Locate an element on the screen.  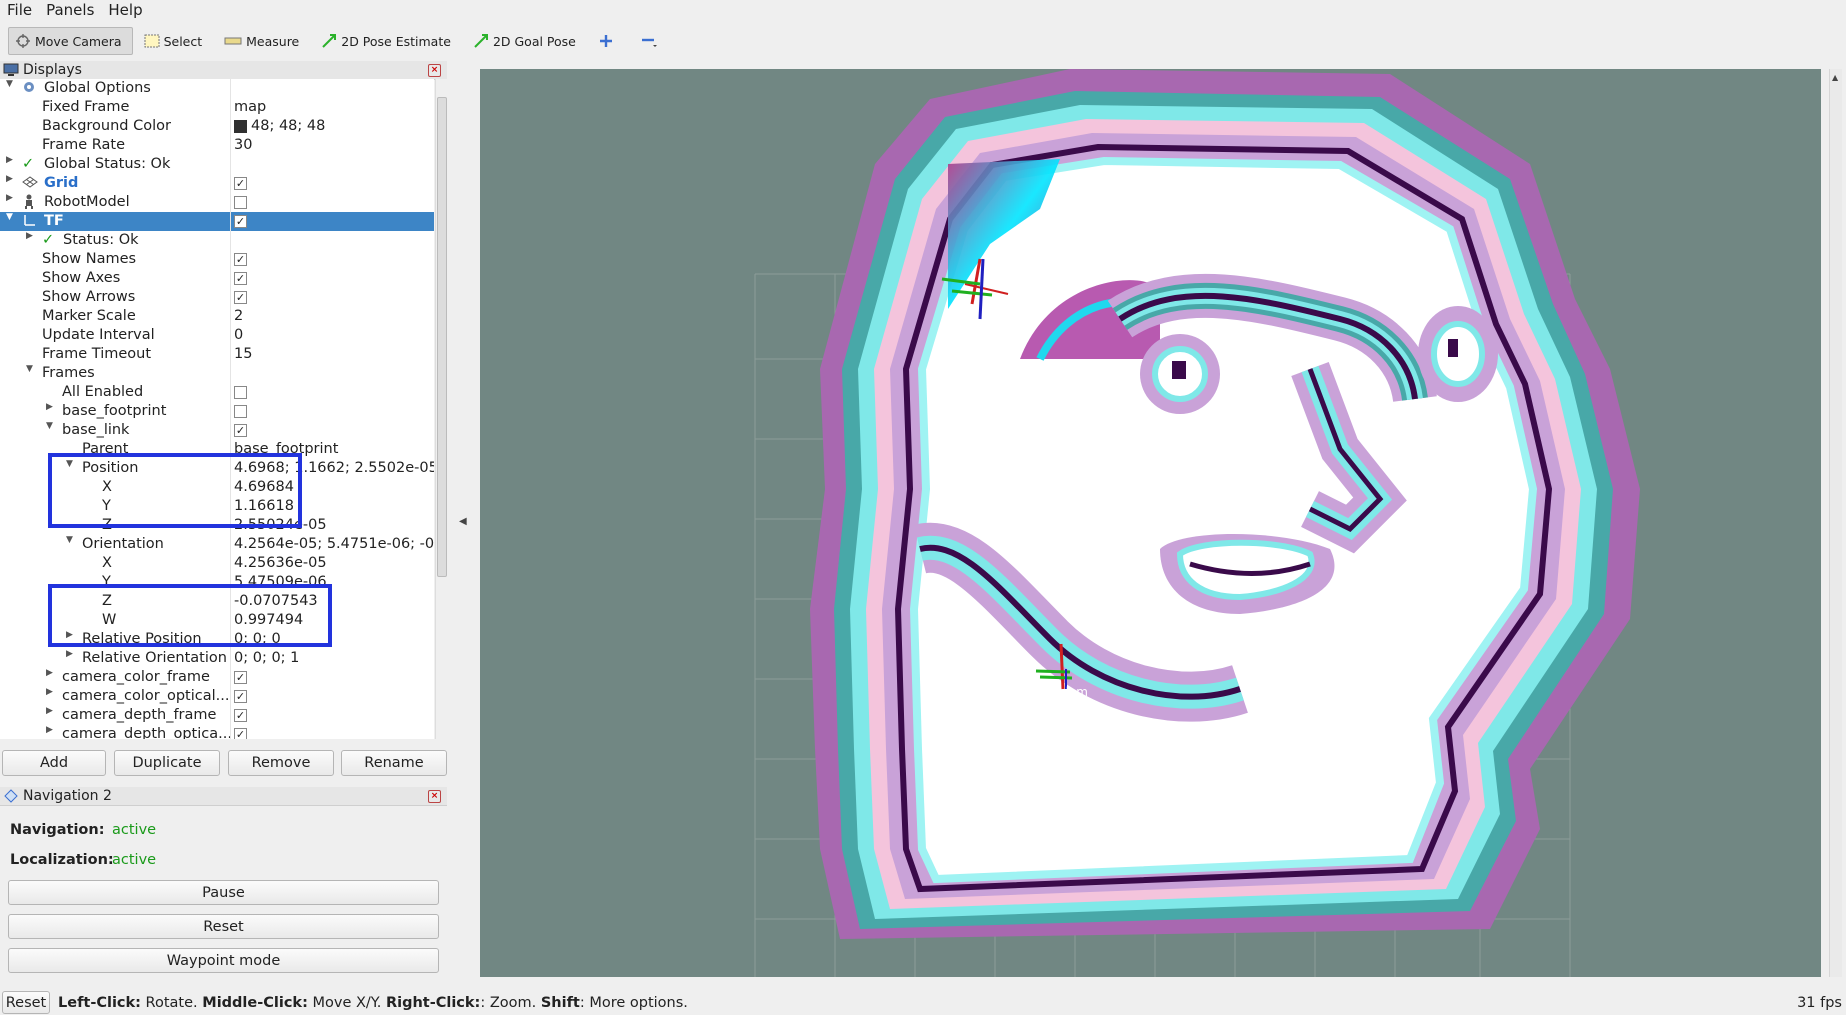
show-arrows-checkbox: ✓ is located at coordinates (240, 297).